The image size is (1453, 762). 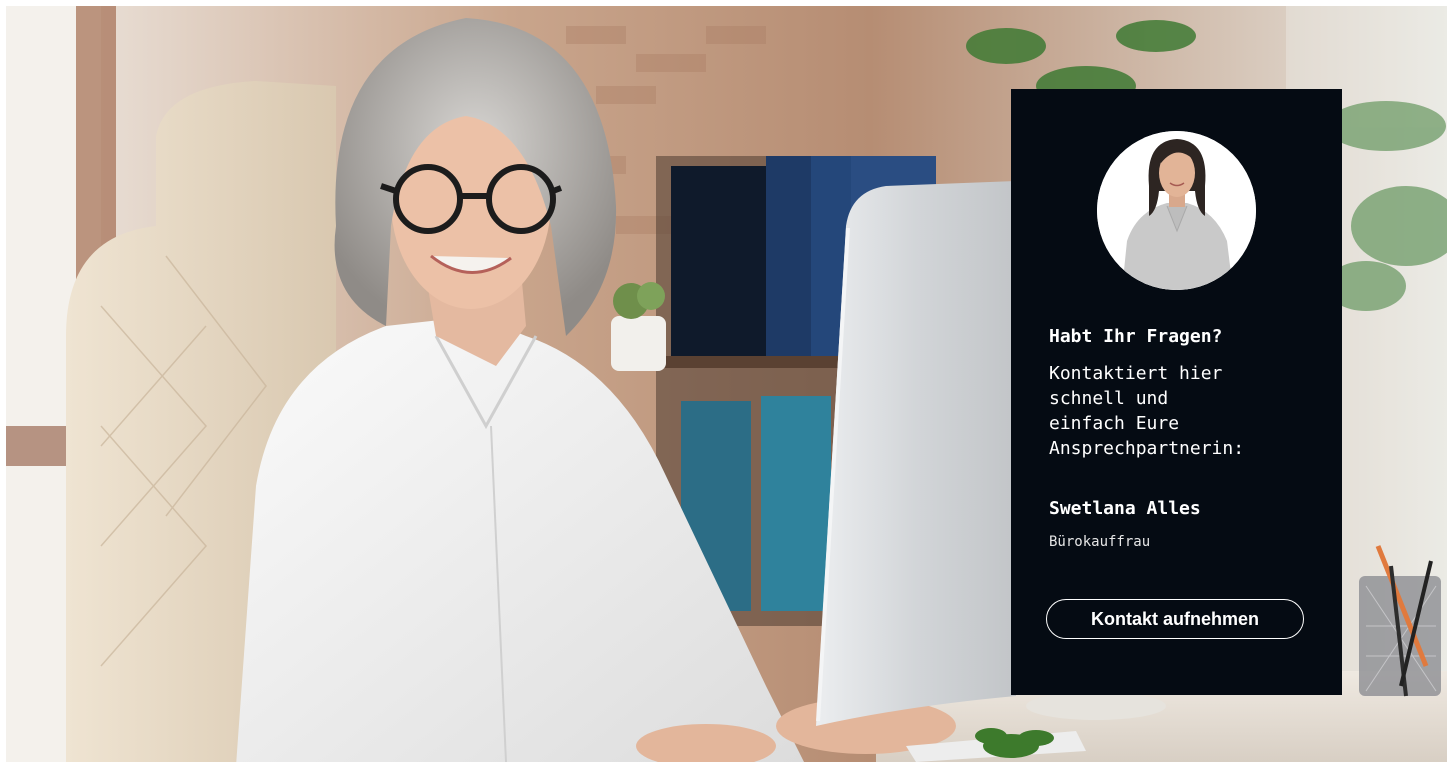 I want to click on contact-button: Kontakt aufnehmen, so click(x=1175, y=619).